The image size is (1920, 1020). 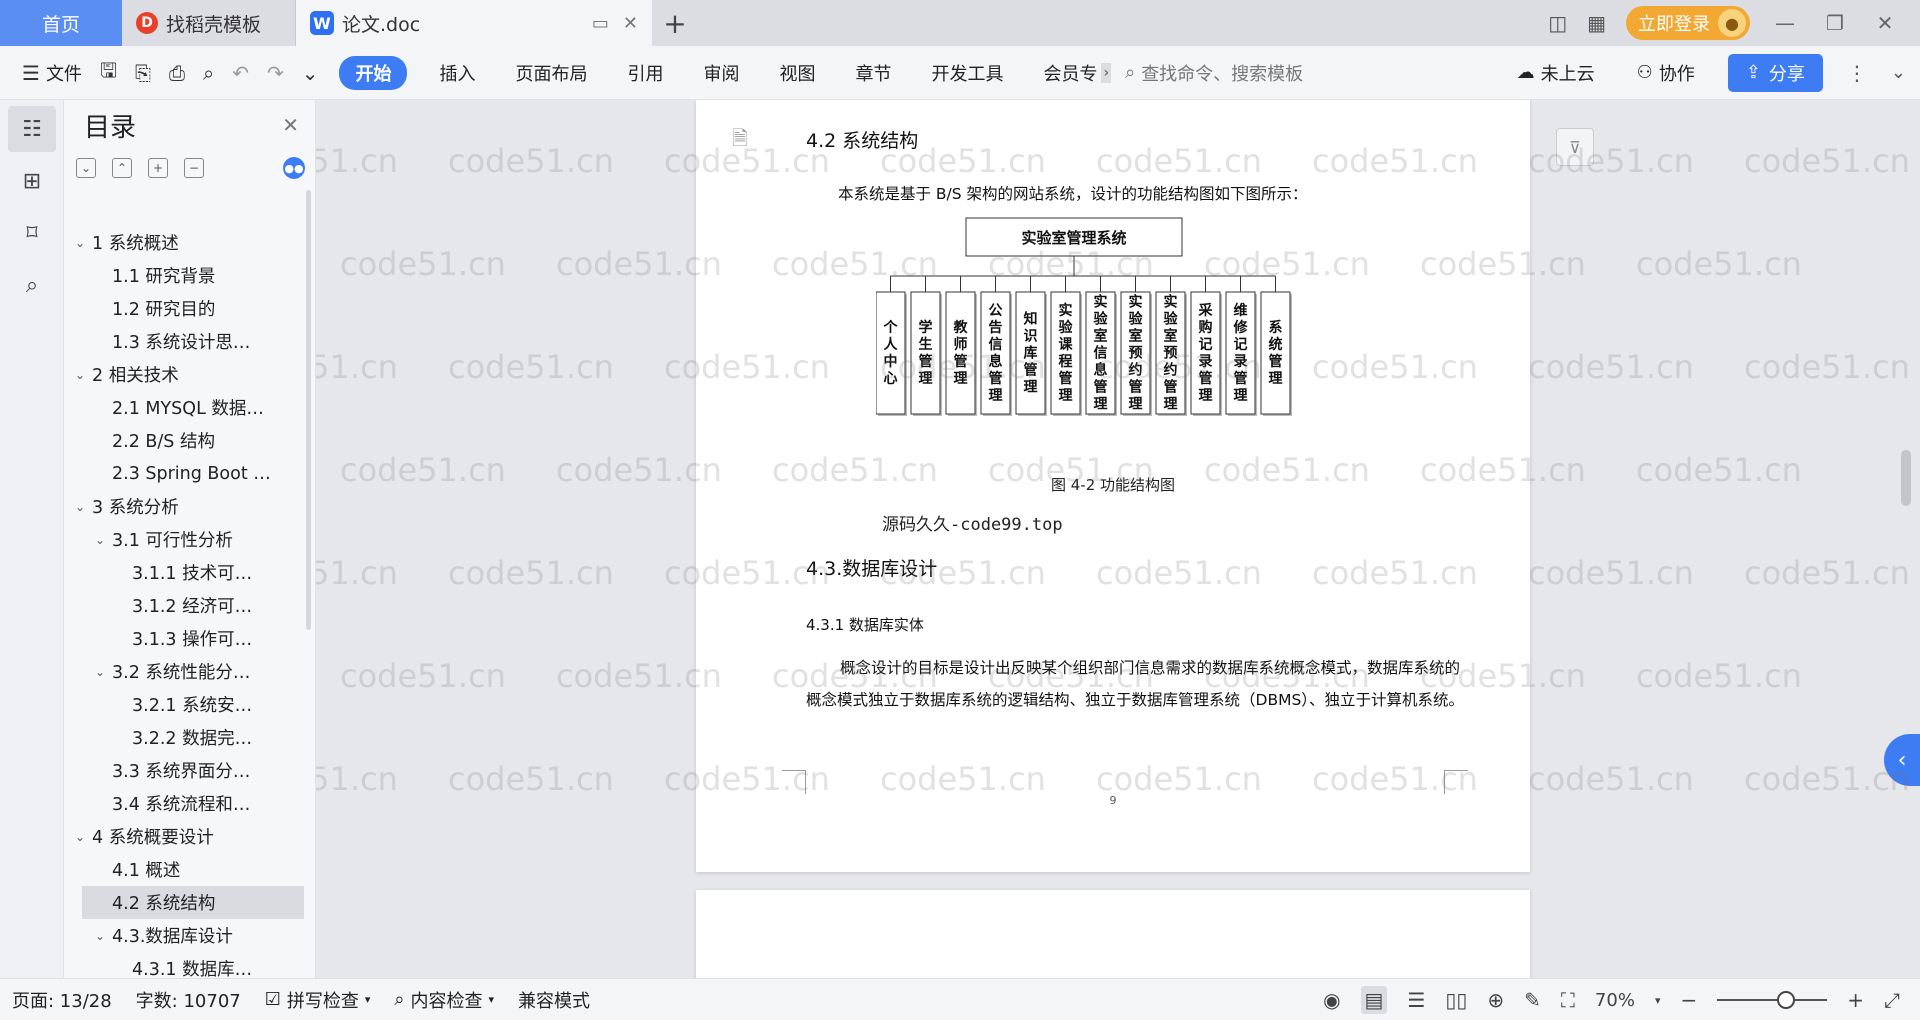 What do you see at coordinates (1857, 73) in the screenshot?
I see `more-options-icon: ⋮` at bounding box center [1857, 73].